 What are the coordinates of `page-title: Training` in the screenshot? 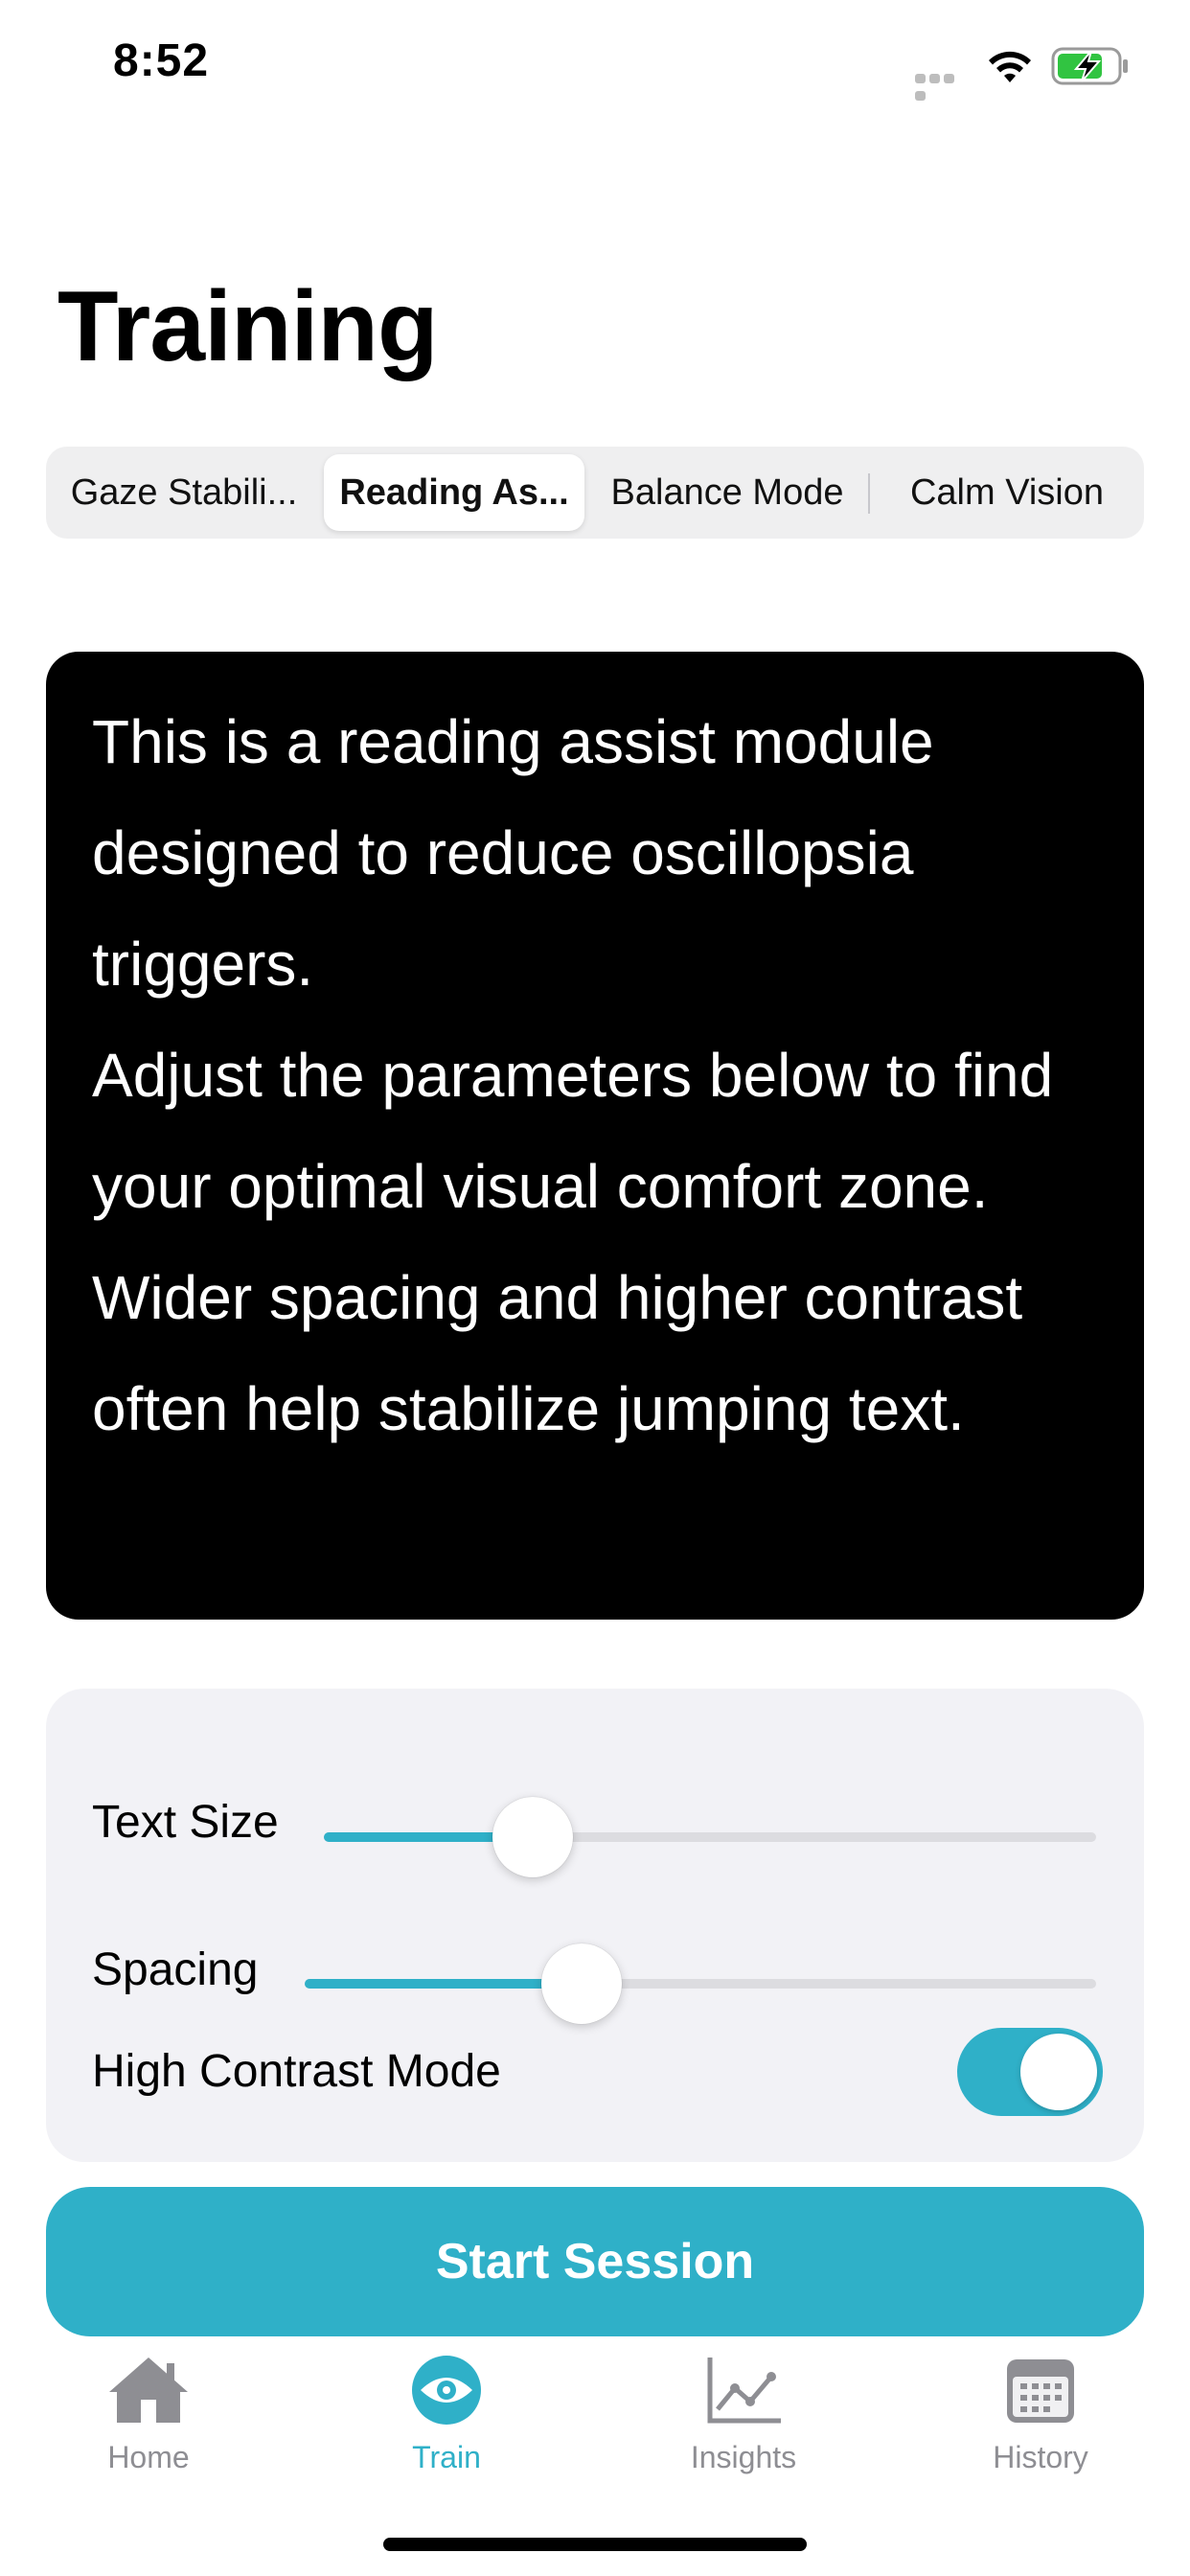 It's located at (248, 327).